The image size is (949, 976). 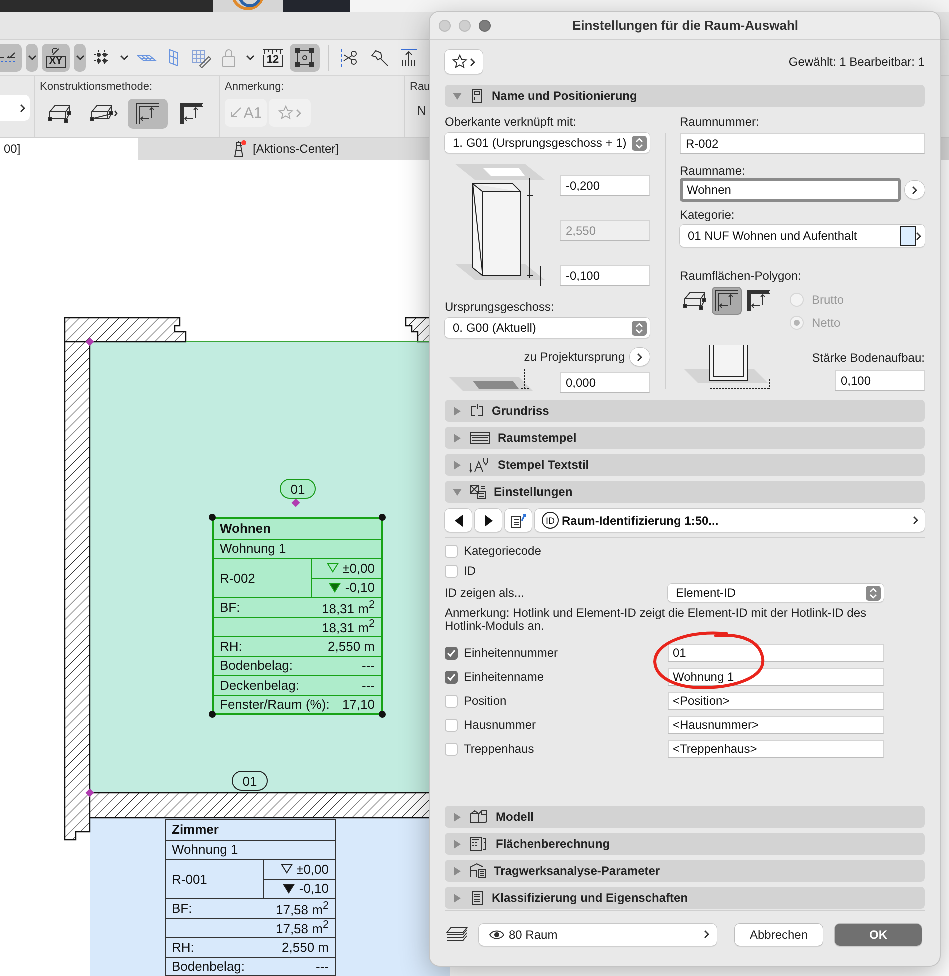 What do you see at coordinates (257, 666) in the screenshot?
I see `stamp-label: Bodenbelag:` at bounding box center [257, 666].